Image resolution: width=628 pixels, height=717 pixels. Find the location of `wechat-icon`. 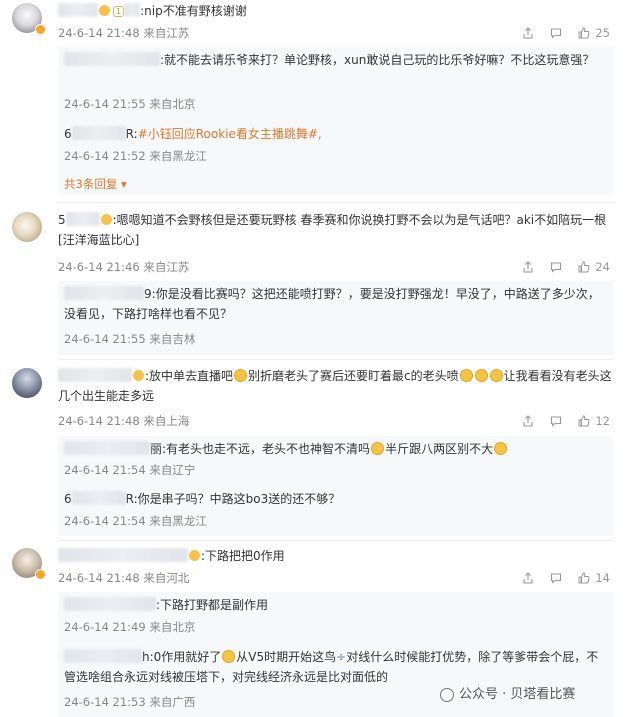

wechat-icon is located at coordinates (447, 695).